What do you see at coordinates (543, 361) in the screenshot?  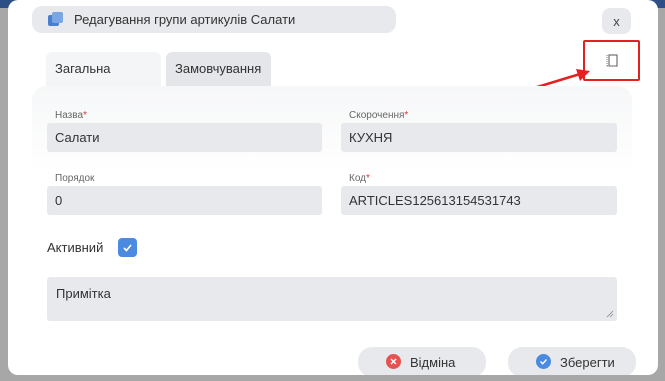 I see `checkmark-circle-icon` at bounding box center [543, 361].